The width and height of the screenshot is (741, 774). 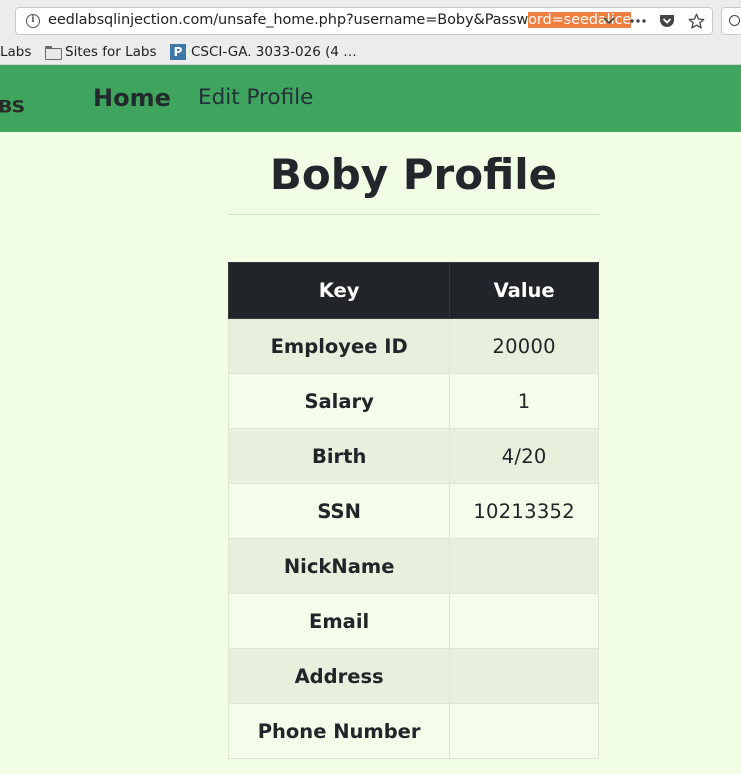 What do you see at coordinates (734, 20) in the screenshot?
I see `search-icon` at bounding box center [734, 20].